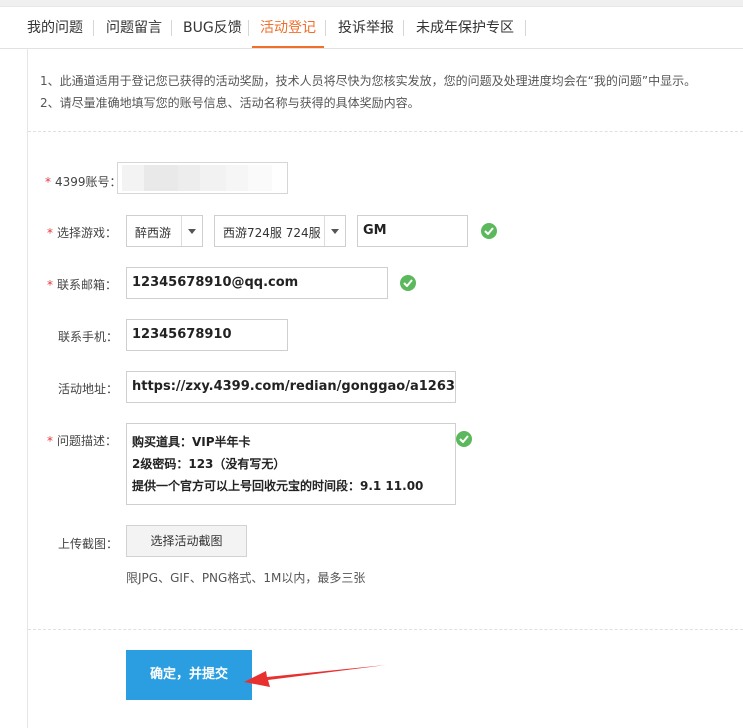 The width and height of the screenshot is (743, 728). What do you see at coordinates (153, 233) in the screenshot?
I see `game-select-value: 醉西游` at bounding box center [153, 233].